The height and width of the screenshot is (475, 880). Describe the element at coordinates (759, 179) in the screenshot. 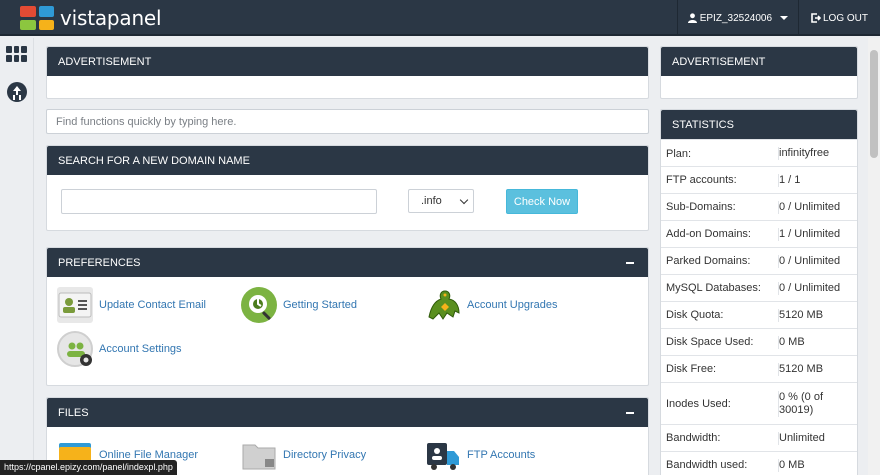

I see `stat-row-ftp-accounts: FTP accounts: 1 / 1` at that location.